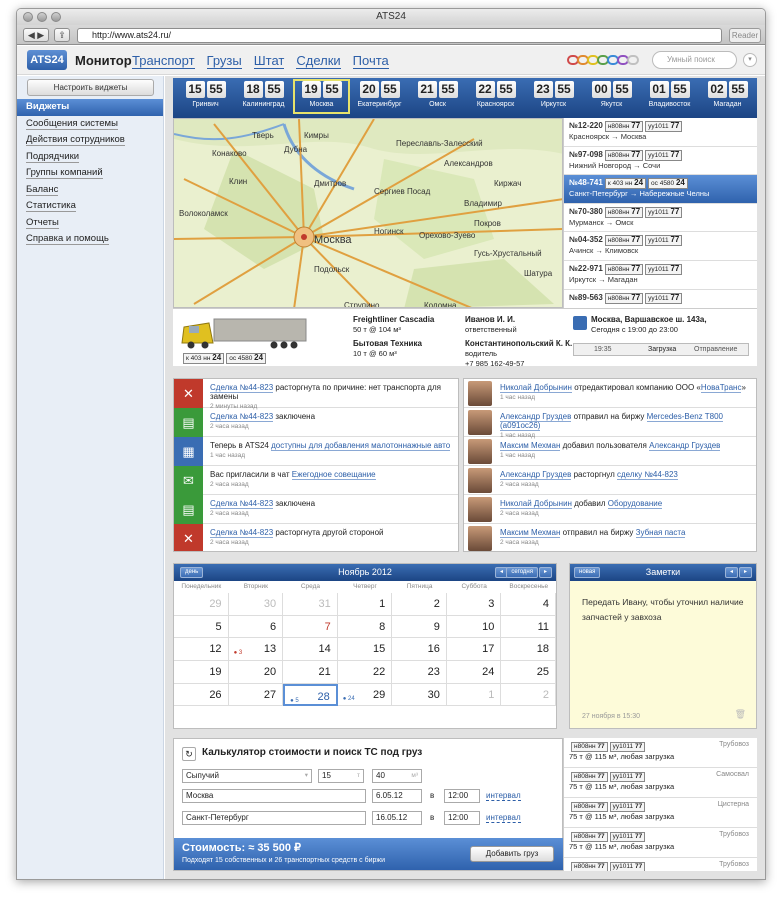  Describe the element at coordinates (419, 672) in the screenshot. I see `calendar-day: 23` at that location.